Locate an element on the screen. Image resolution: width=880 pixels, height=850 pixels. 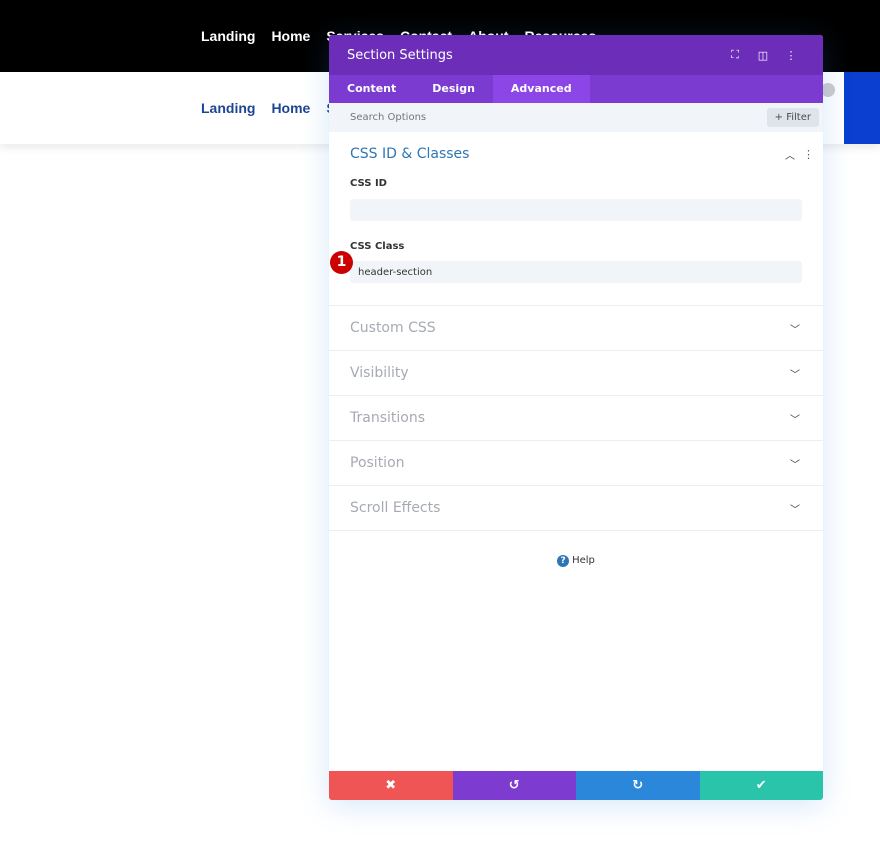
redo-button: ↻ is located at coordinates (638, 785).